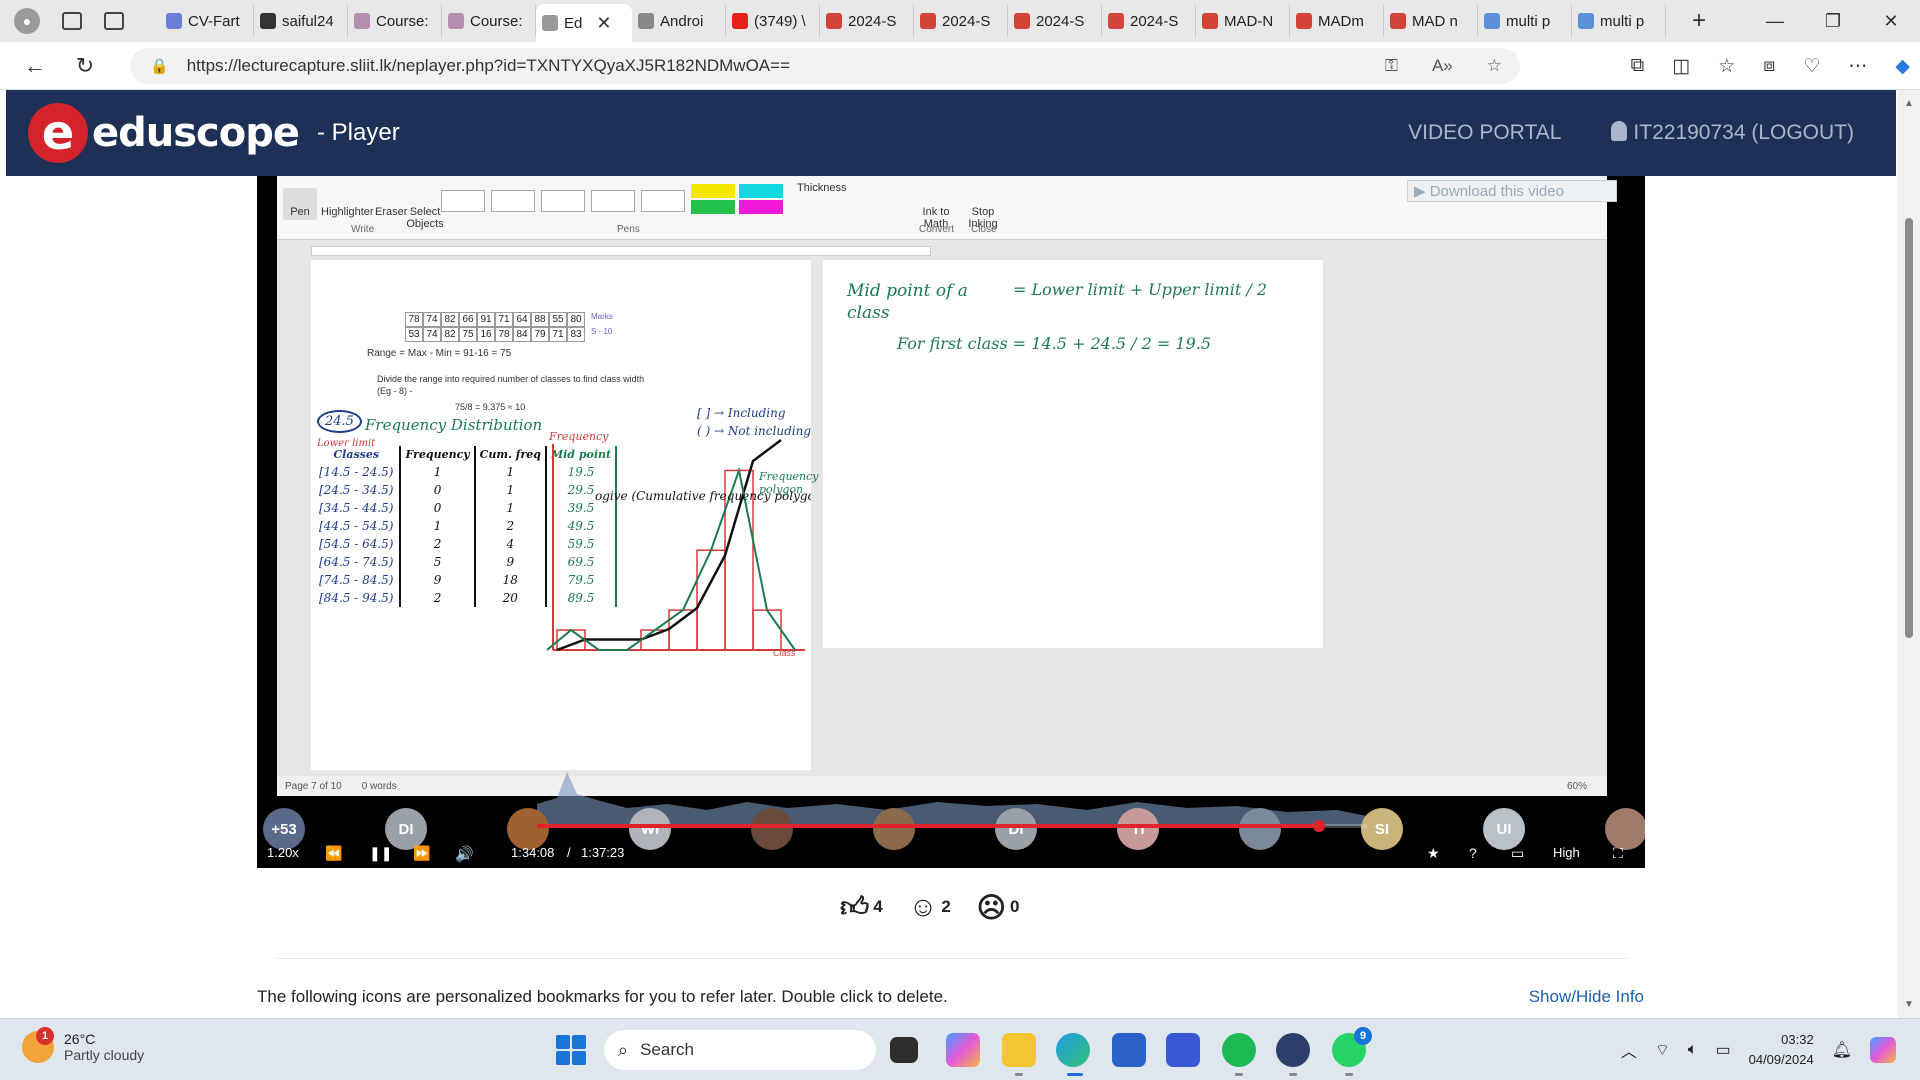  Describe the element at coordinates (963, 1050) in the screenshot. I see `copilot-app-icon` at that location.